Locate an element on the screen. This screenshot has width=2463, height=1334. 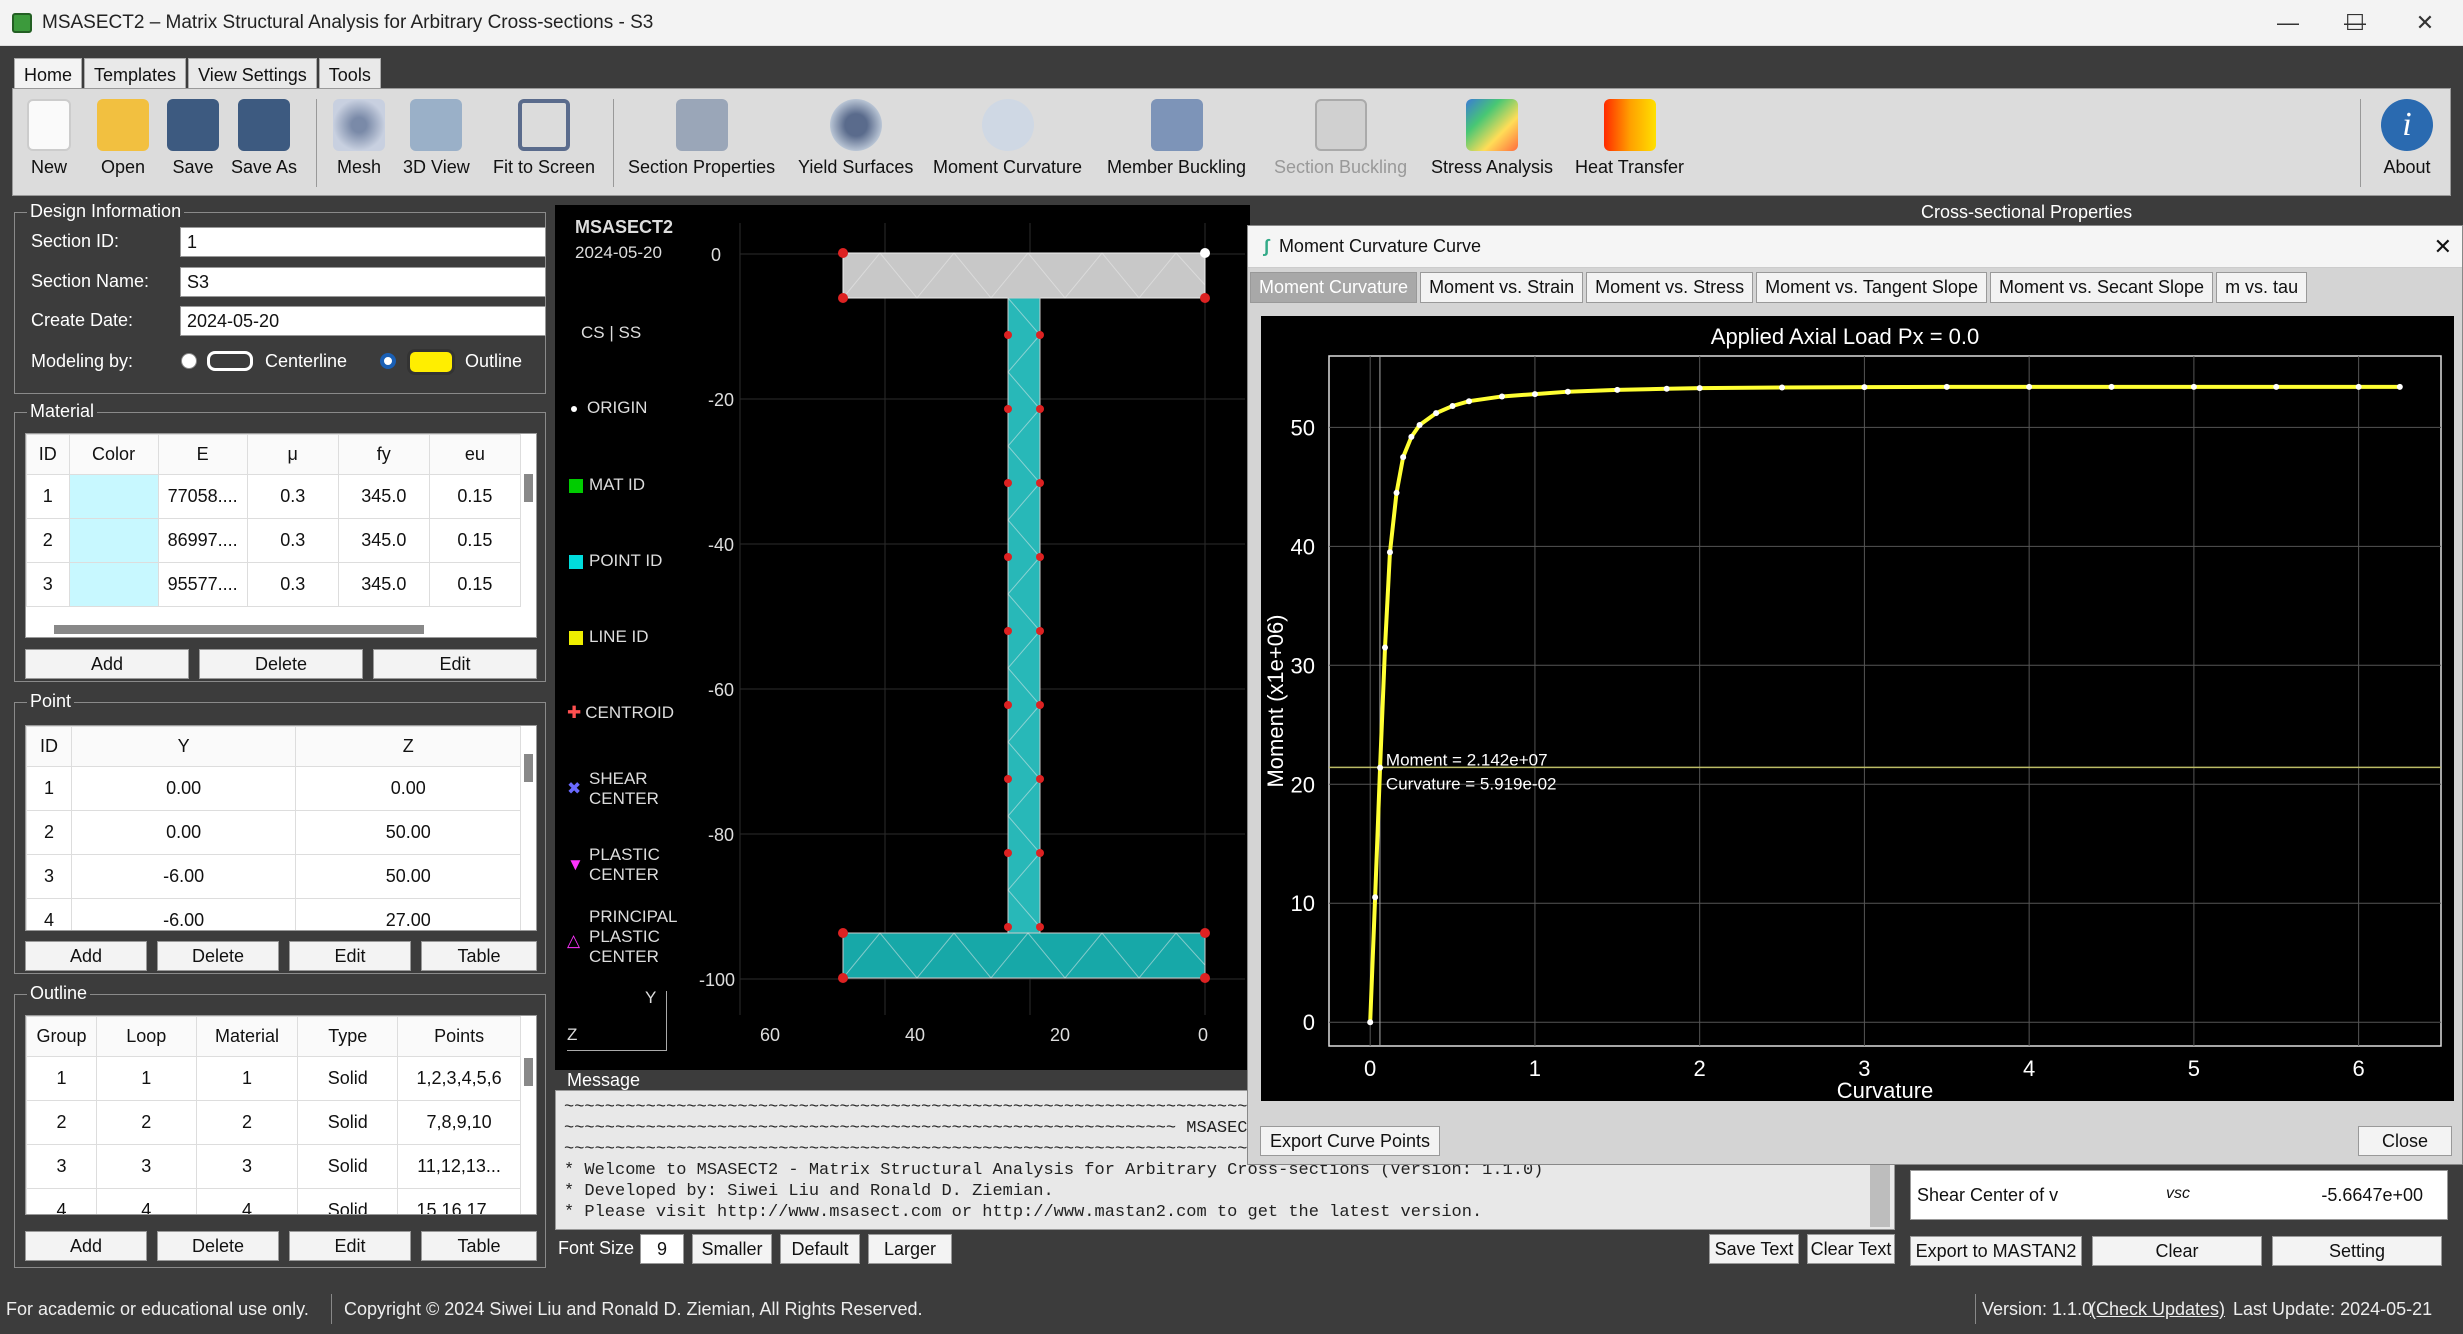
tab-moment-stress: Moment vs. Stress is located at coordinates (1670, 287).